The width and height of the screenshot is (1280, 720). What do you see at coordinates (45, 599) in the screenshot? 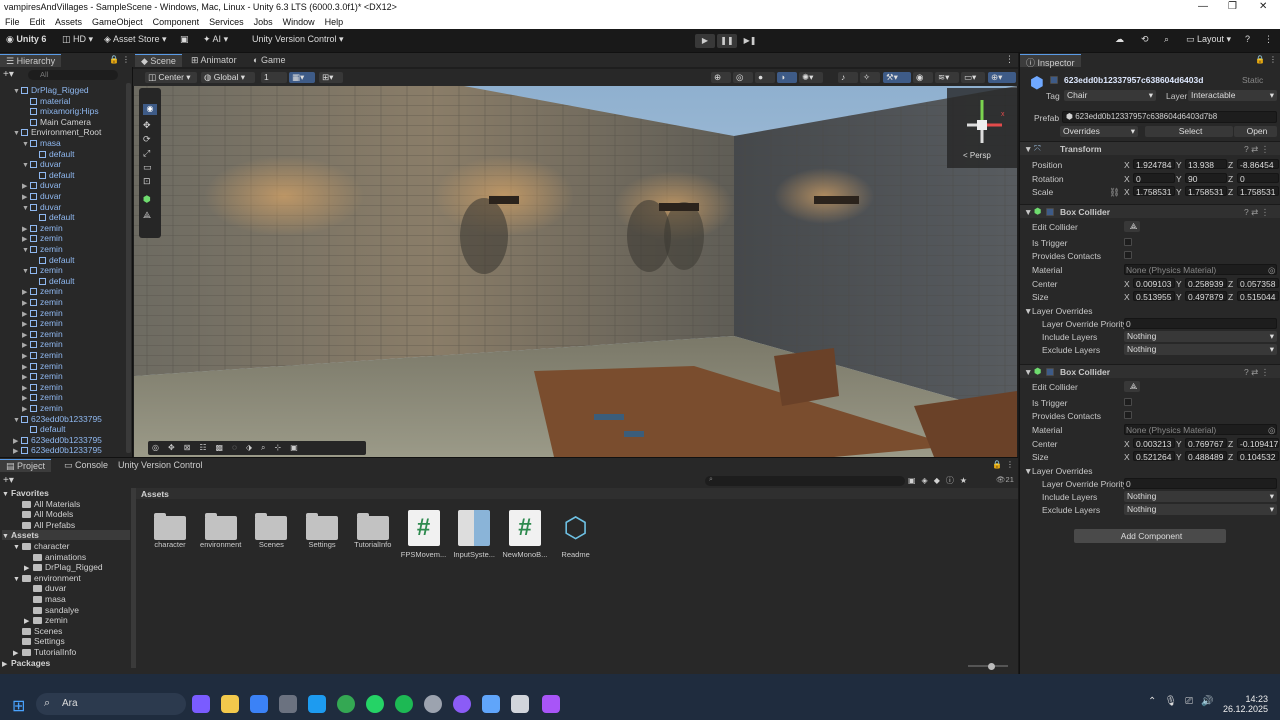
I see `project-tree-item: masa` at bounding box center [45, 599].